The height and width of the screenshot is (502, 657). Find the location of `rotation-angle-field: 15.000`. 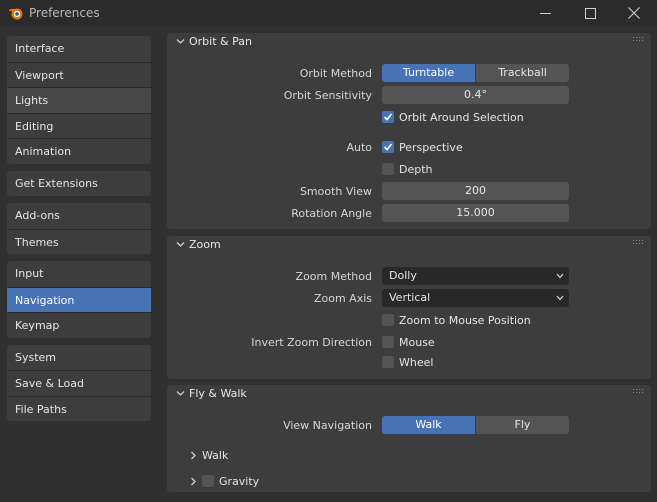

rotation-angle-field: 15.000 is located at coordinates (475, 213).